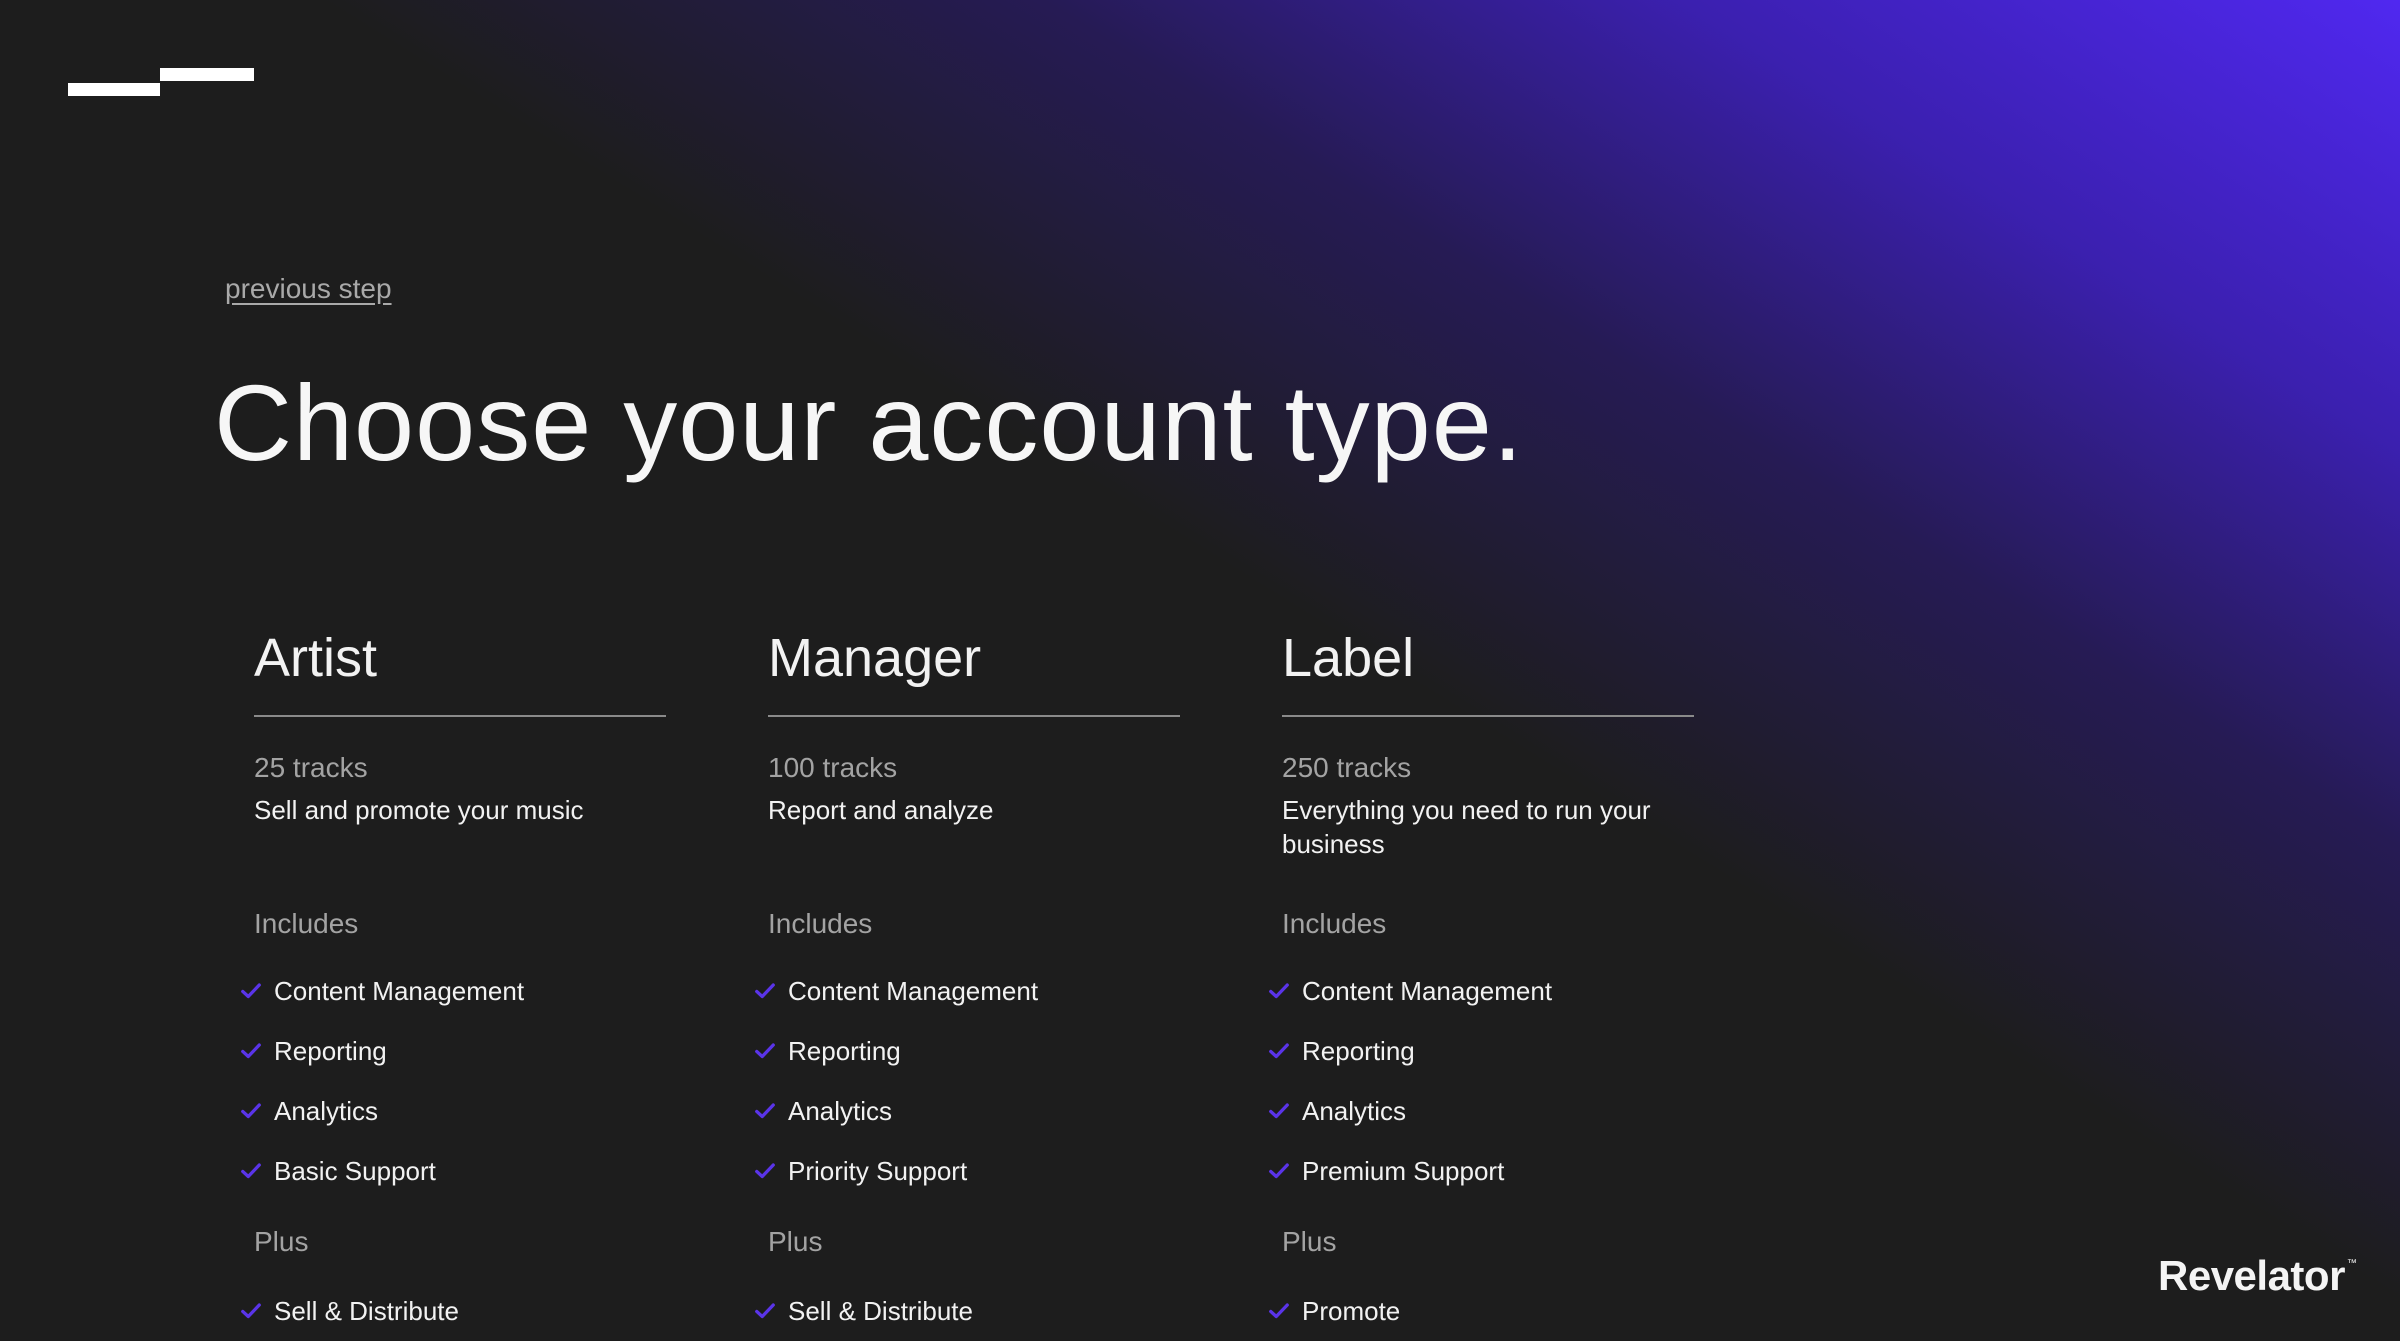  What do you see at coordinates (1466, 827) in the screenshot?
I see `plan-description: Everything you need to run your business` at bounding box center [1466, 827].